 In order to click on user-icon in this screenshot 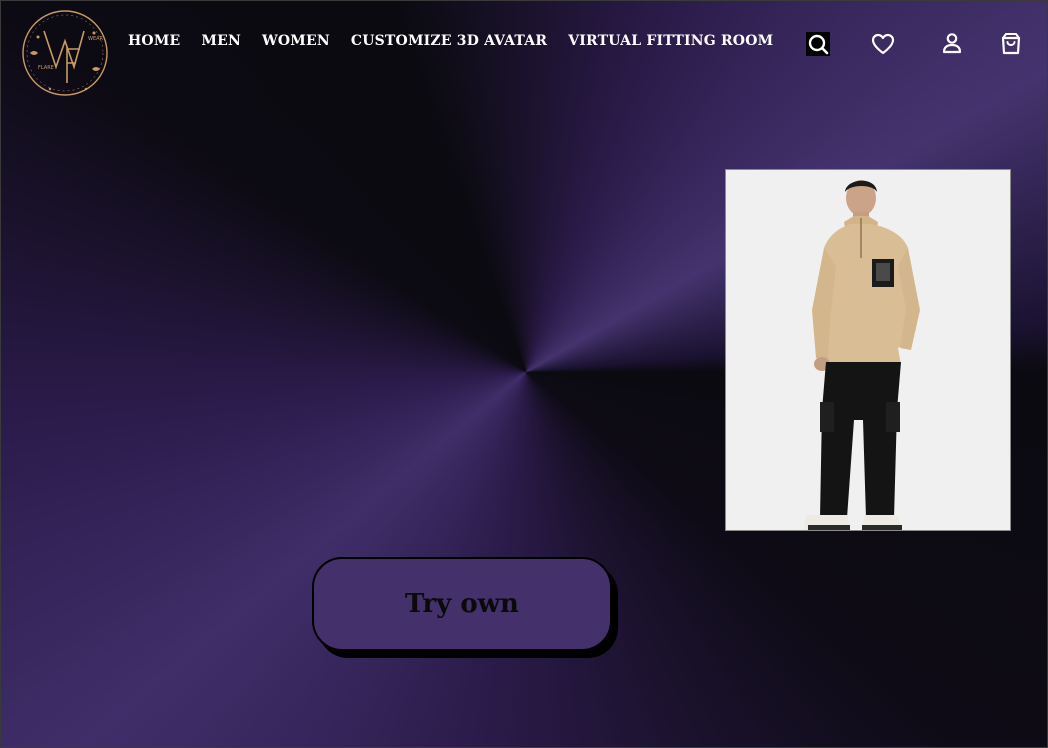, I will do `click(952, 43)`.